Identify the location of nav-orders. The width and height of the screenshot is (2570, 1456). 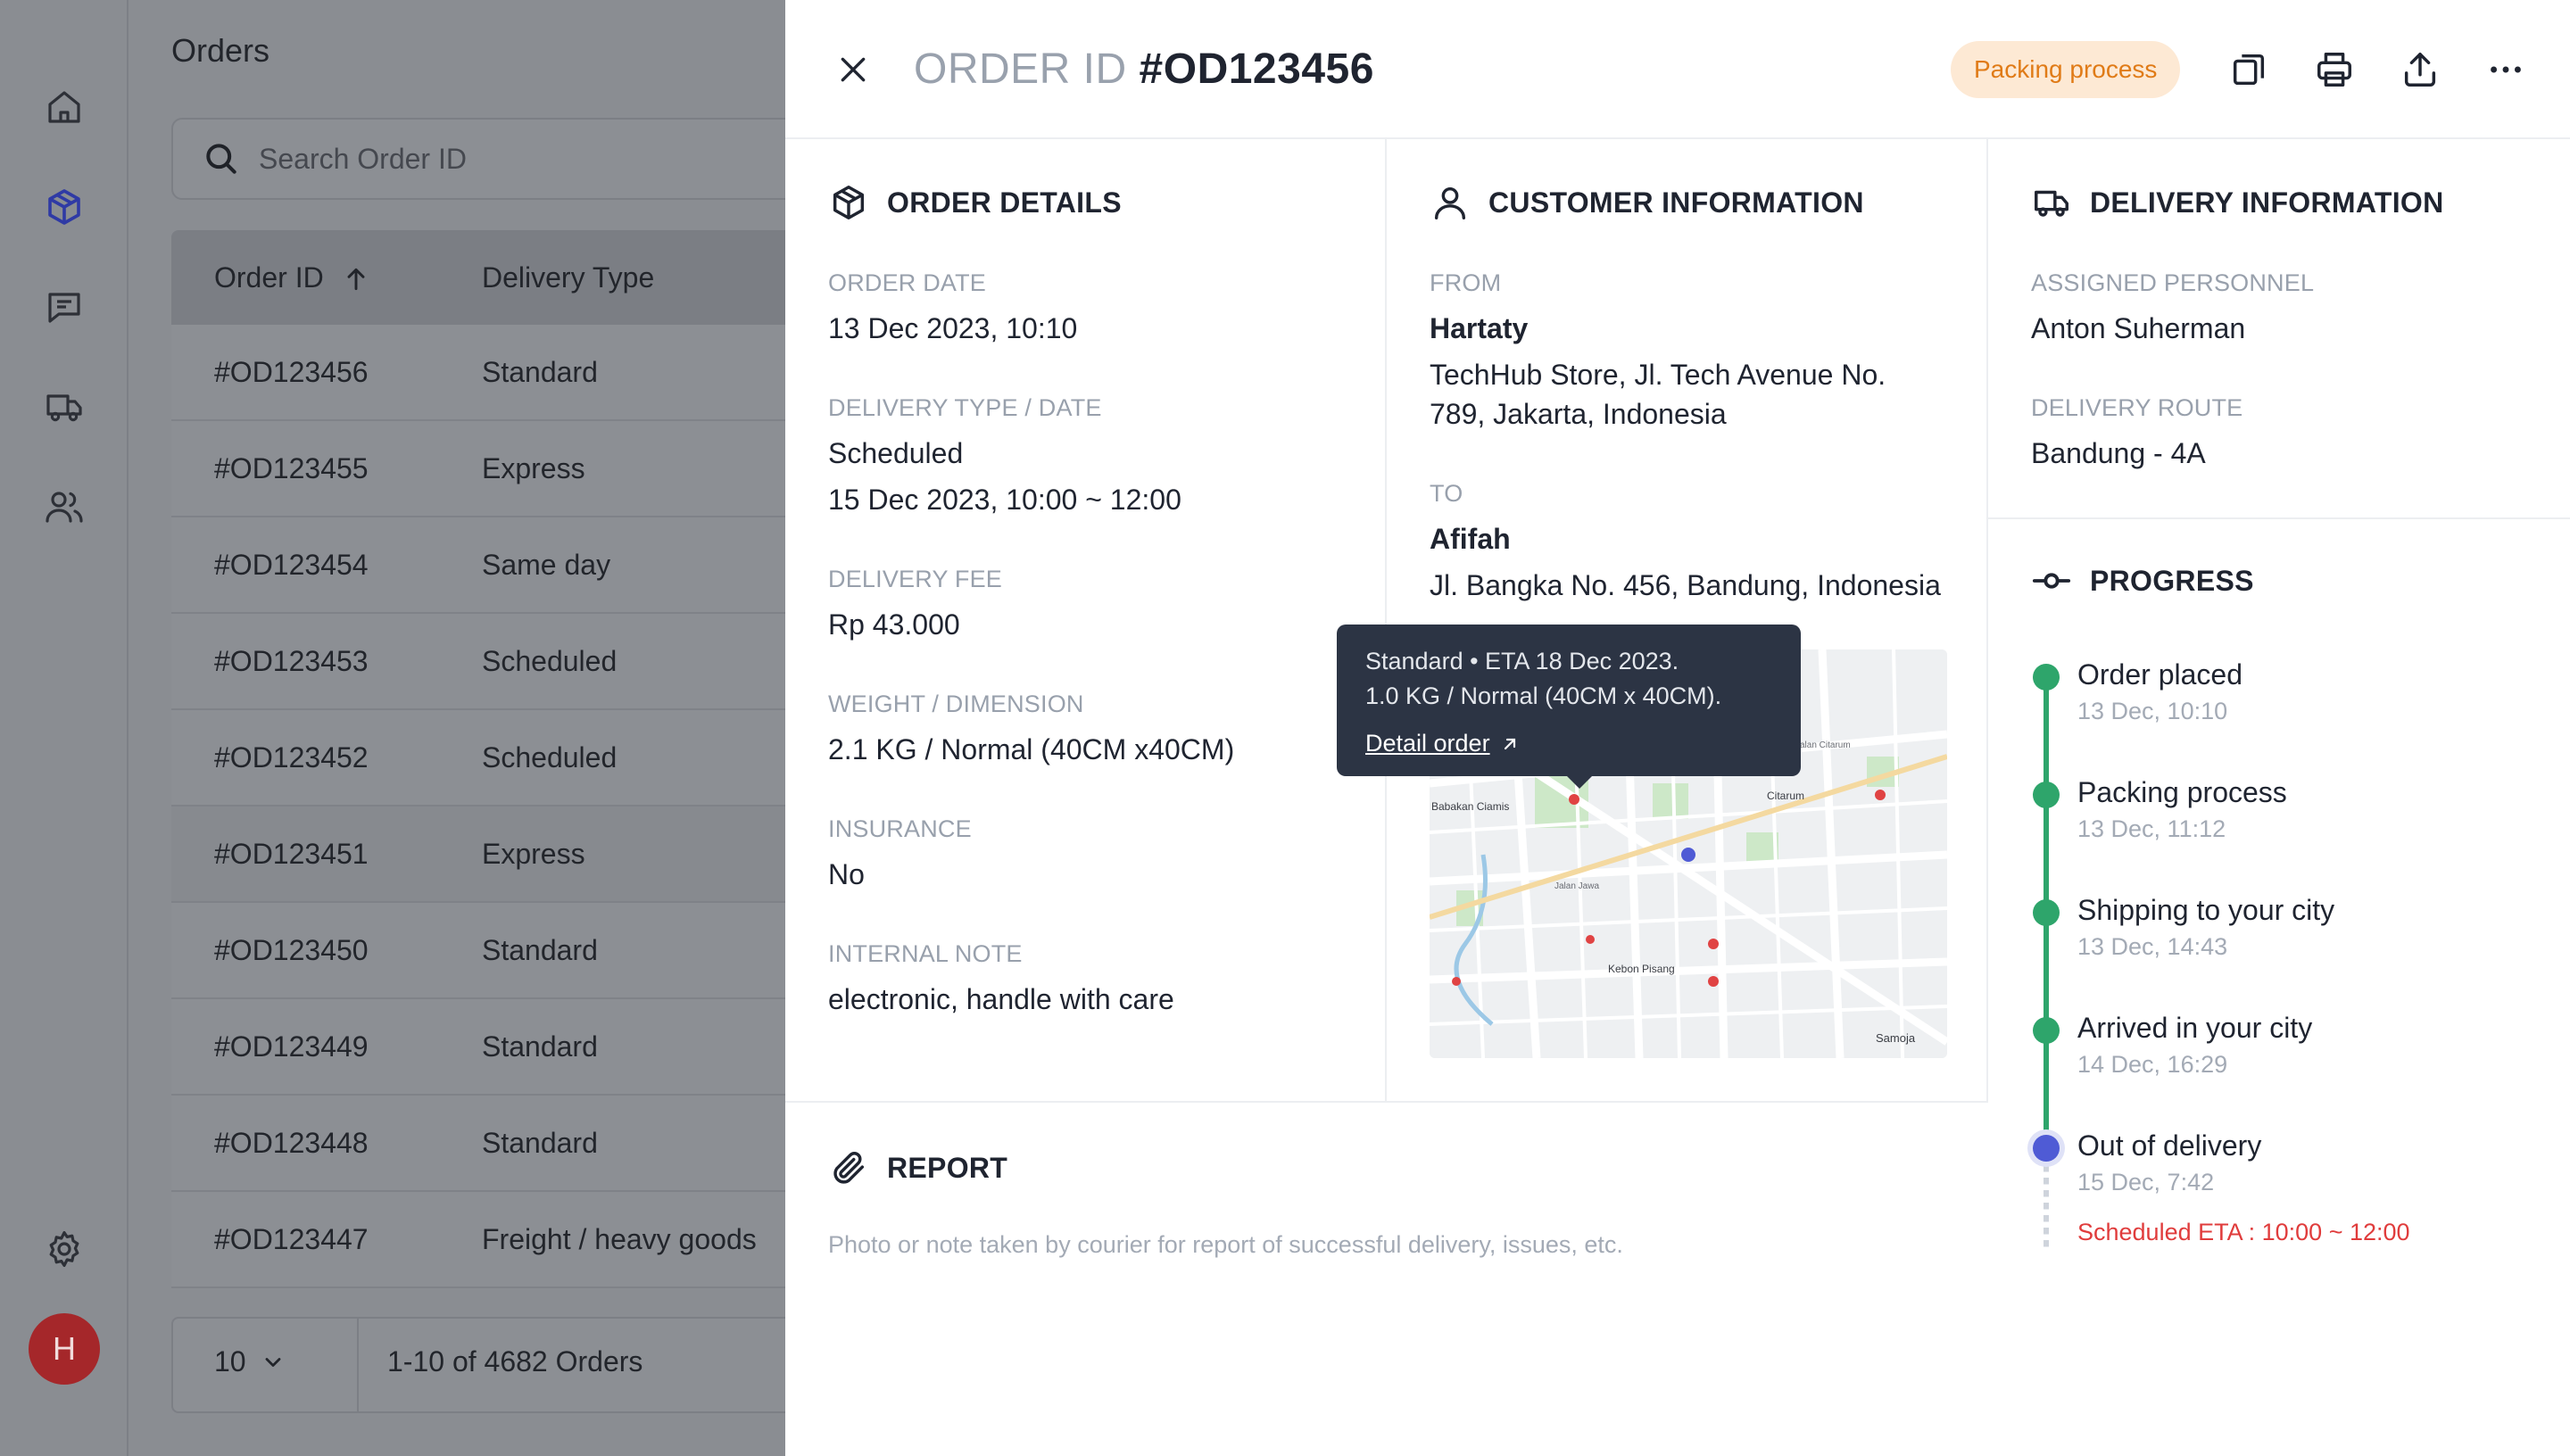
(64, 207).